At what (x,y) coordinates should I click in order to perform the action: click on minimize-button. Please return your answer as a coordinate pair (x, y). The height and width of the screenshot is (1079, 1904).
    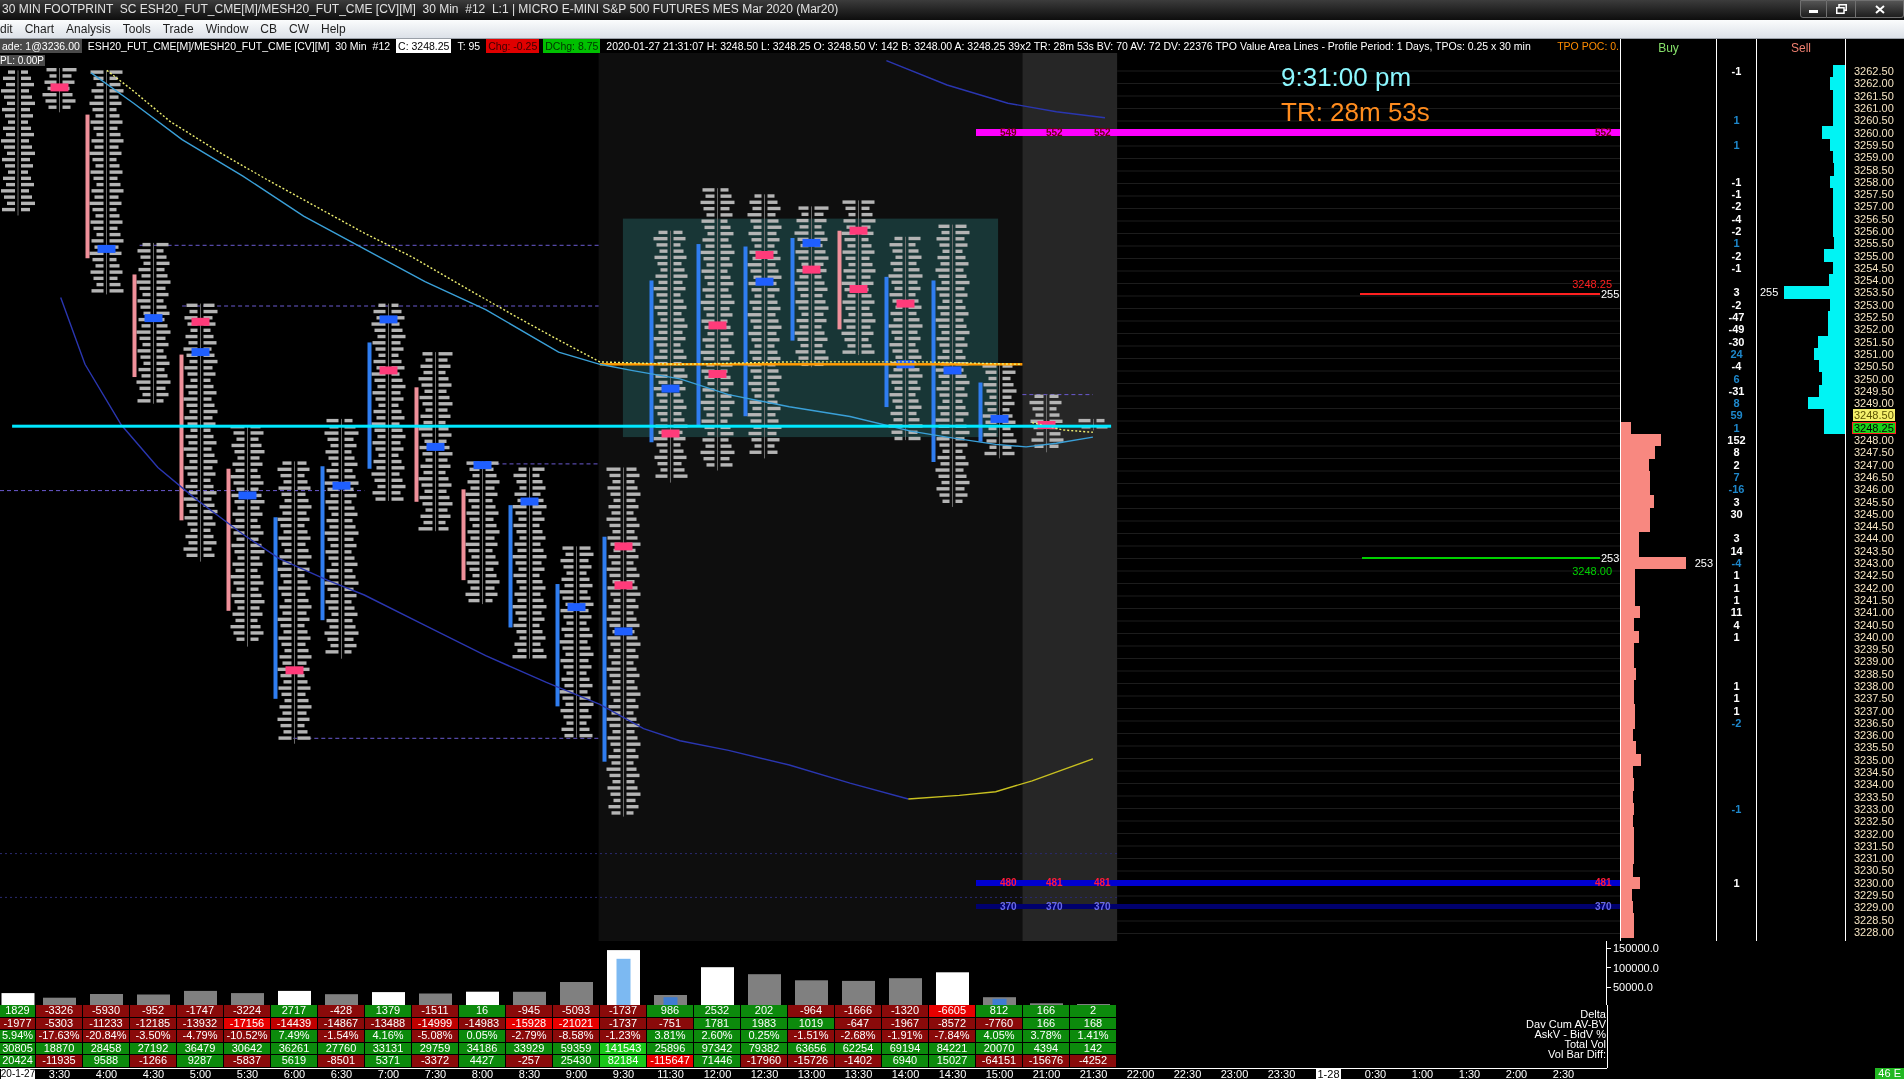
    Looking at the image, I should click on (1813, 9).